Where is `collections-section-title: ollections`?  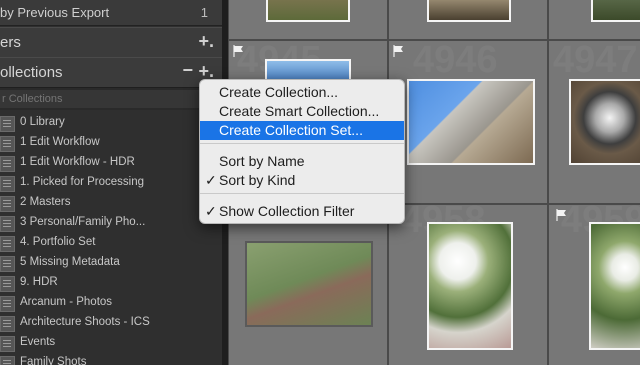
collections-section-title: ollections is located at coordinates (31, 72).